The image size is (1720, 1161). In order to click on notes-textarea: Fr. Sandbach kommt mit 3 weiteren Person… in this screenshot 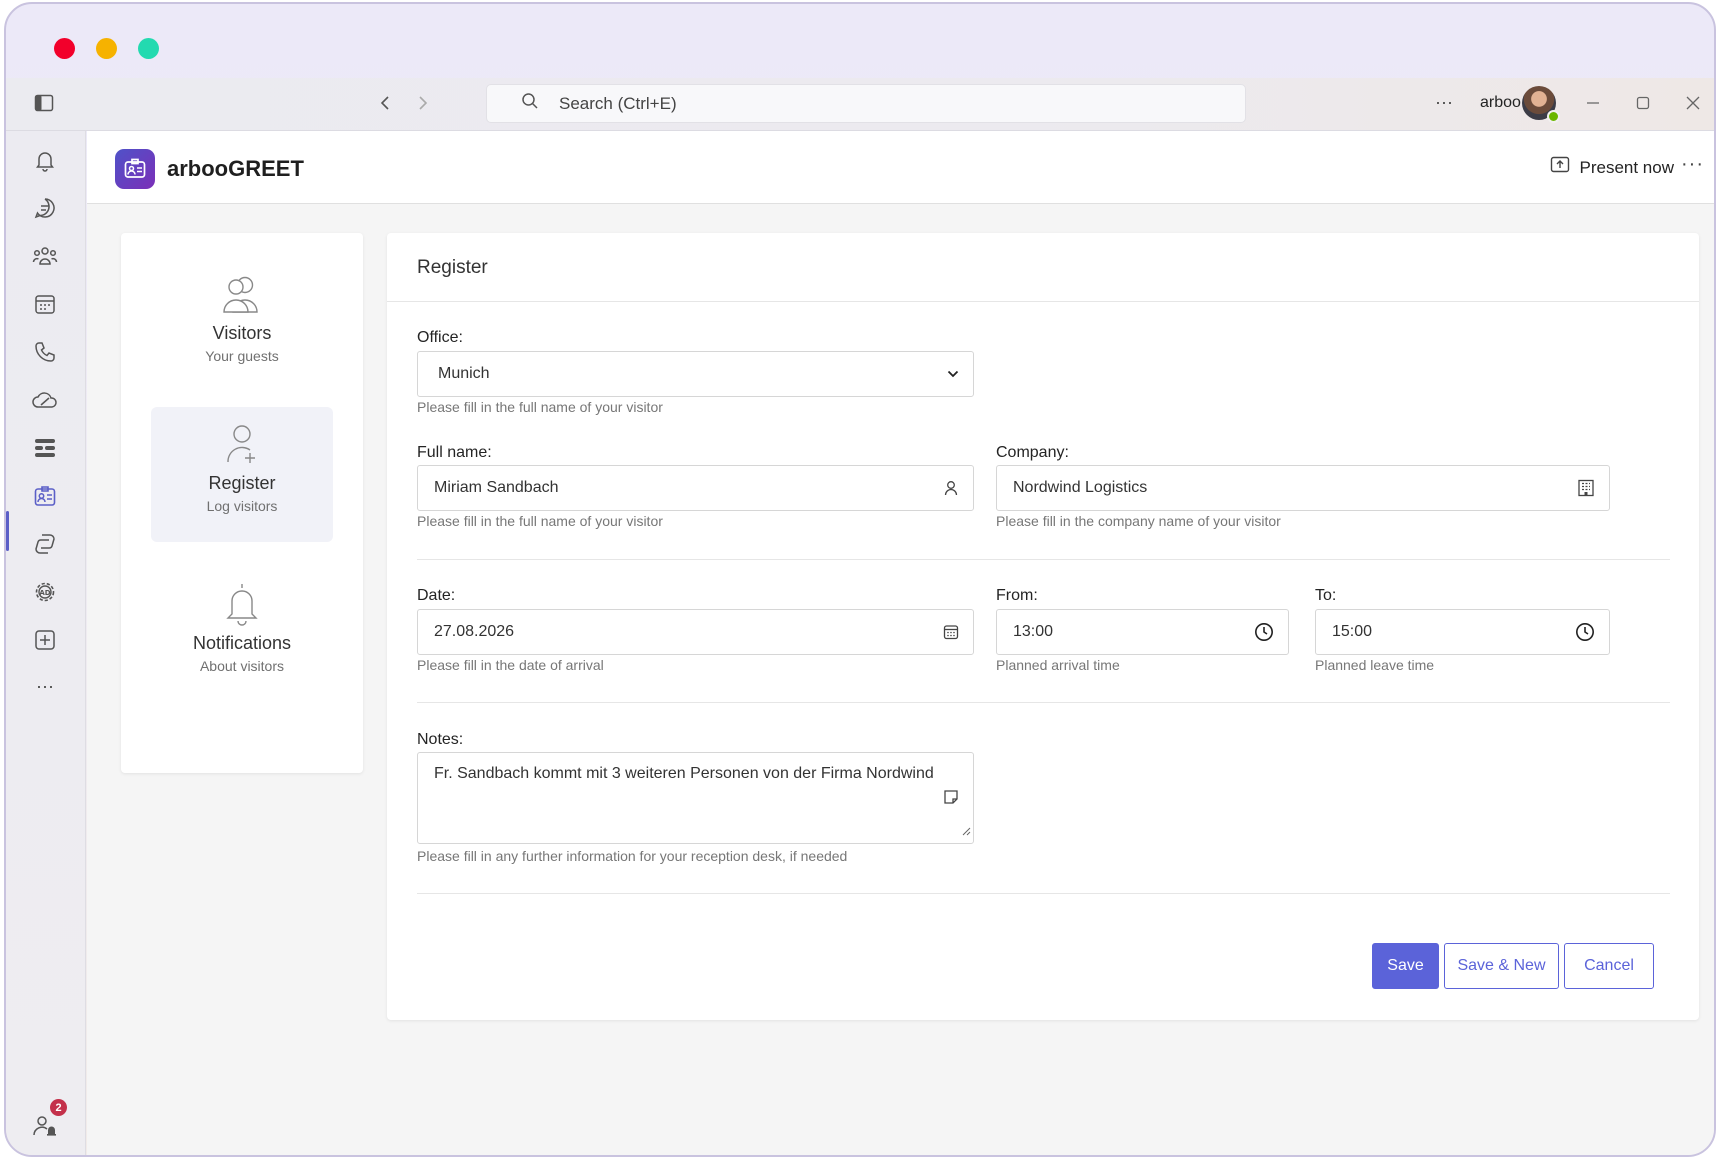, I will do `click(695, 798)`.